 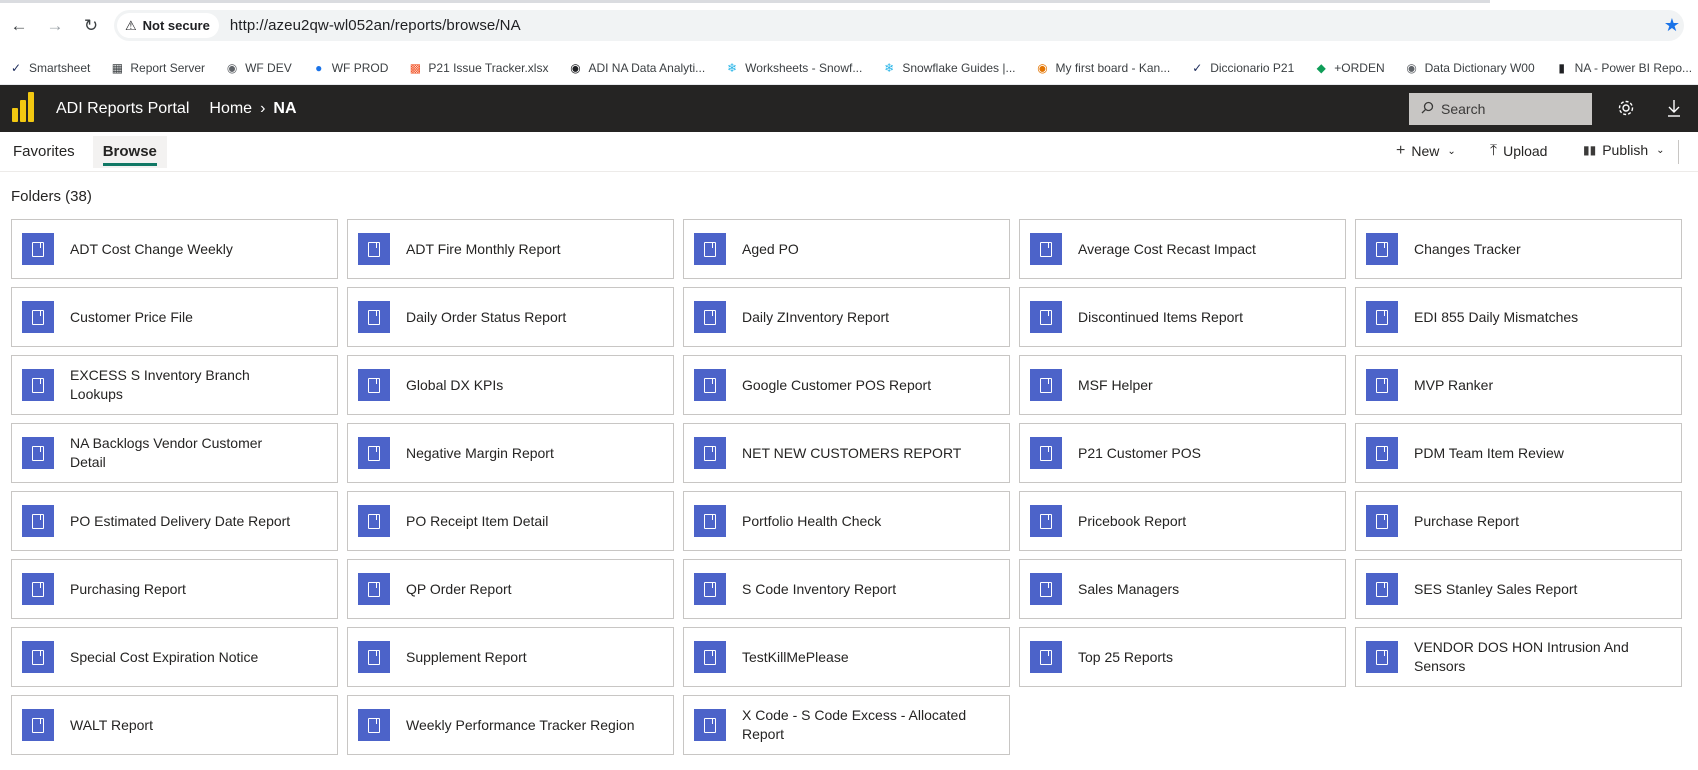 What do you see at coordinates (480, 452) in the screenshot?
I see `folder-name: Negative Margin Report` at bounding box center [480, 452].